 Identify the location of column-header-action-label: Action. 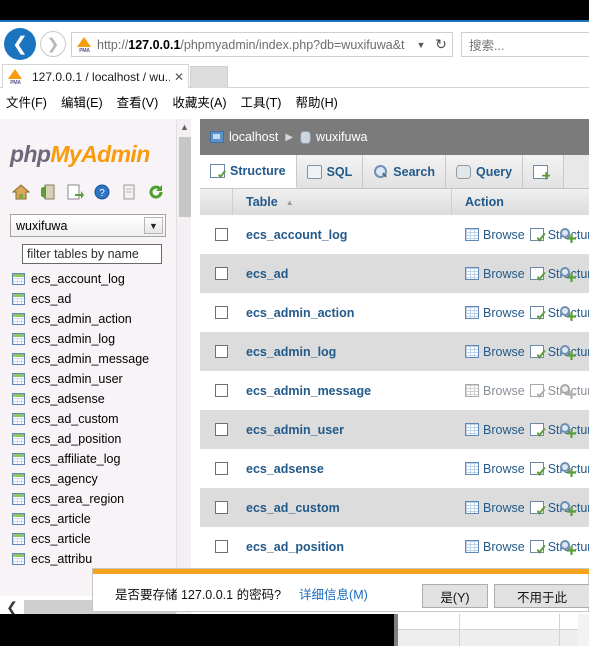
(484, 202).